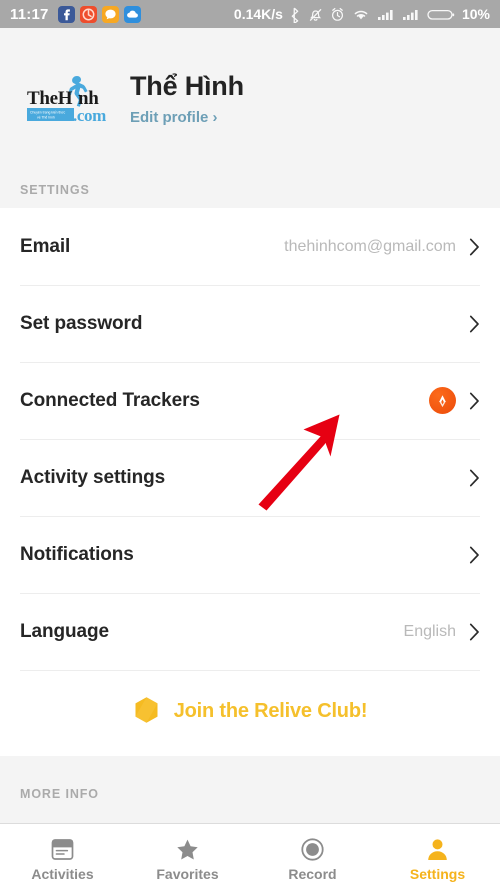 The height and width of the screenshot is (889, 500). I want to click on star-icon, so click(187, 849).